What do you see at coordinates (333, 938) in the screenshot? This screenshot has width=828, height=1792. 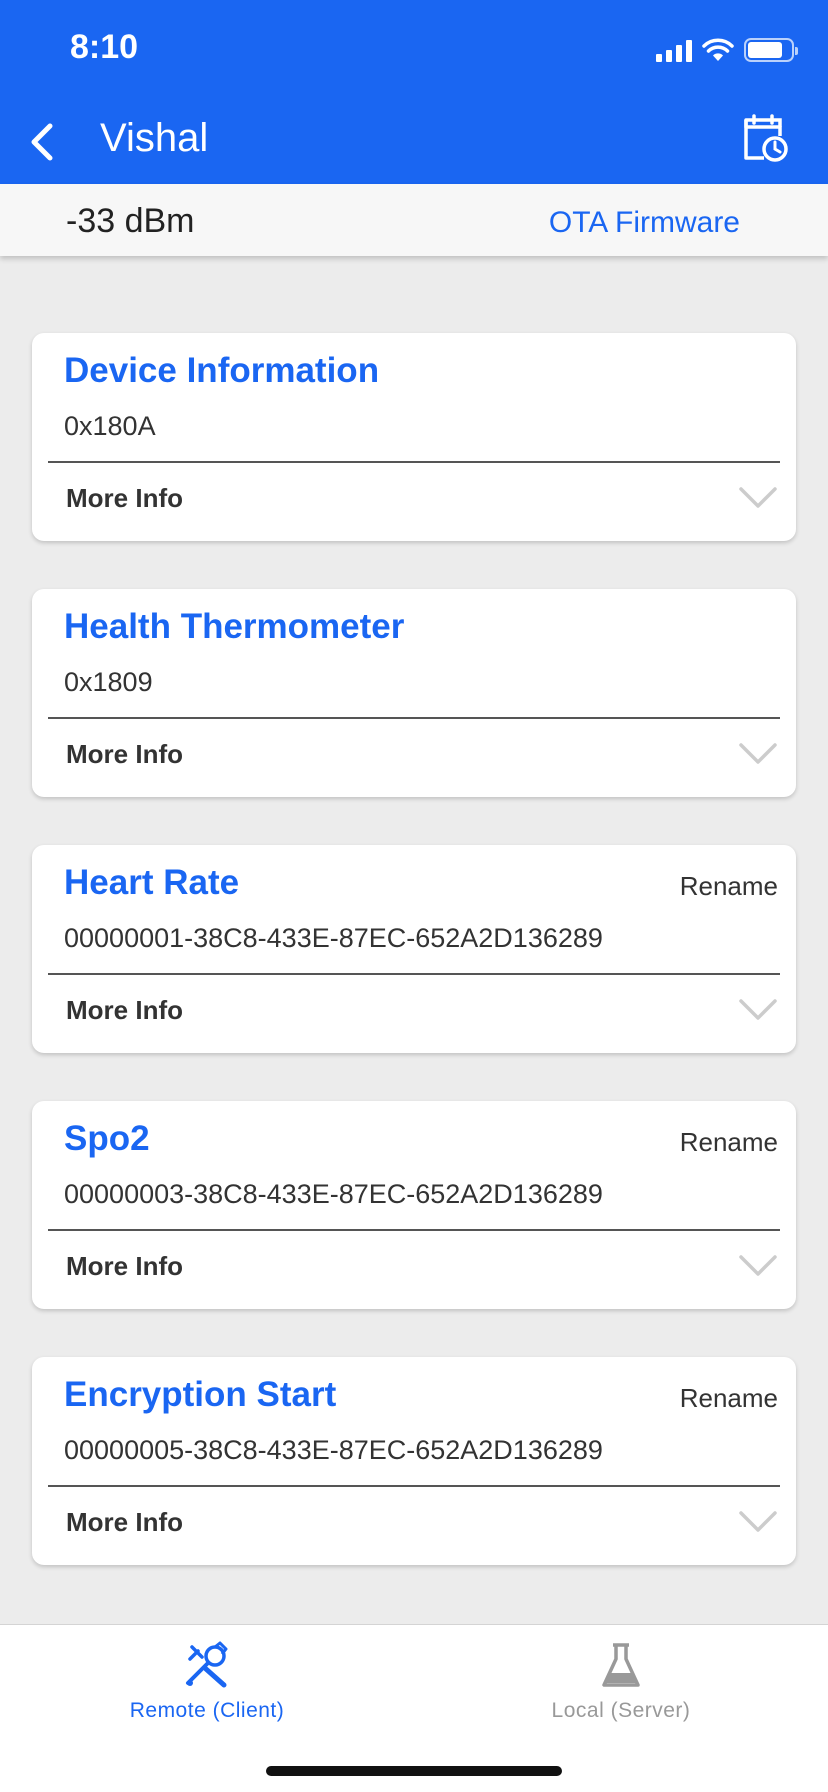 I see `service-uuid: 00000001-38C8-433E-87EC-652A2D136289` at bounding box center [333, 938].